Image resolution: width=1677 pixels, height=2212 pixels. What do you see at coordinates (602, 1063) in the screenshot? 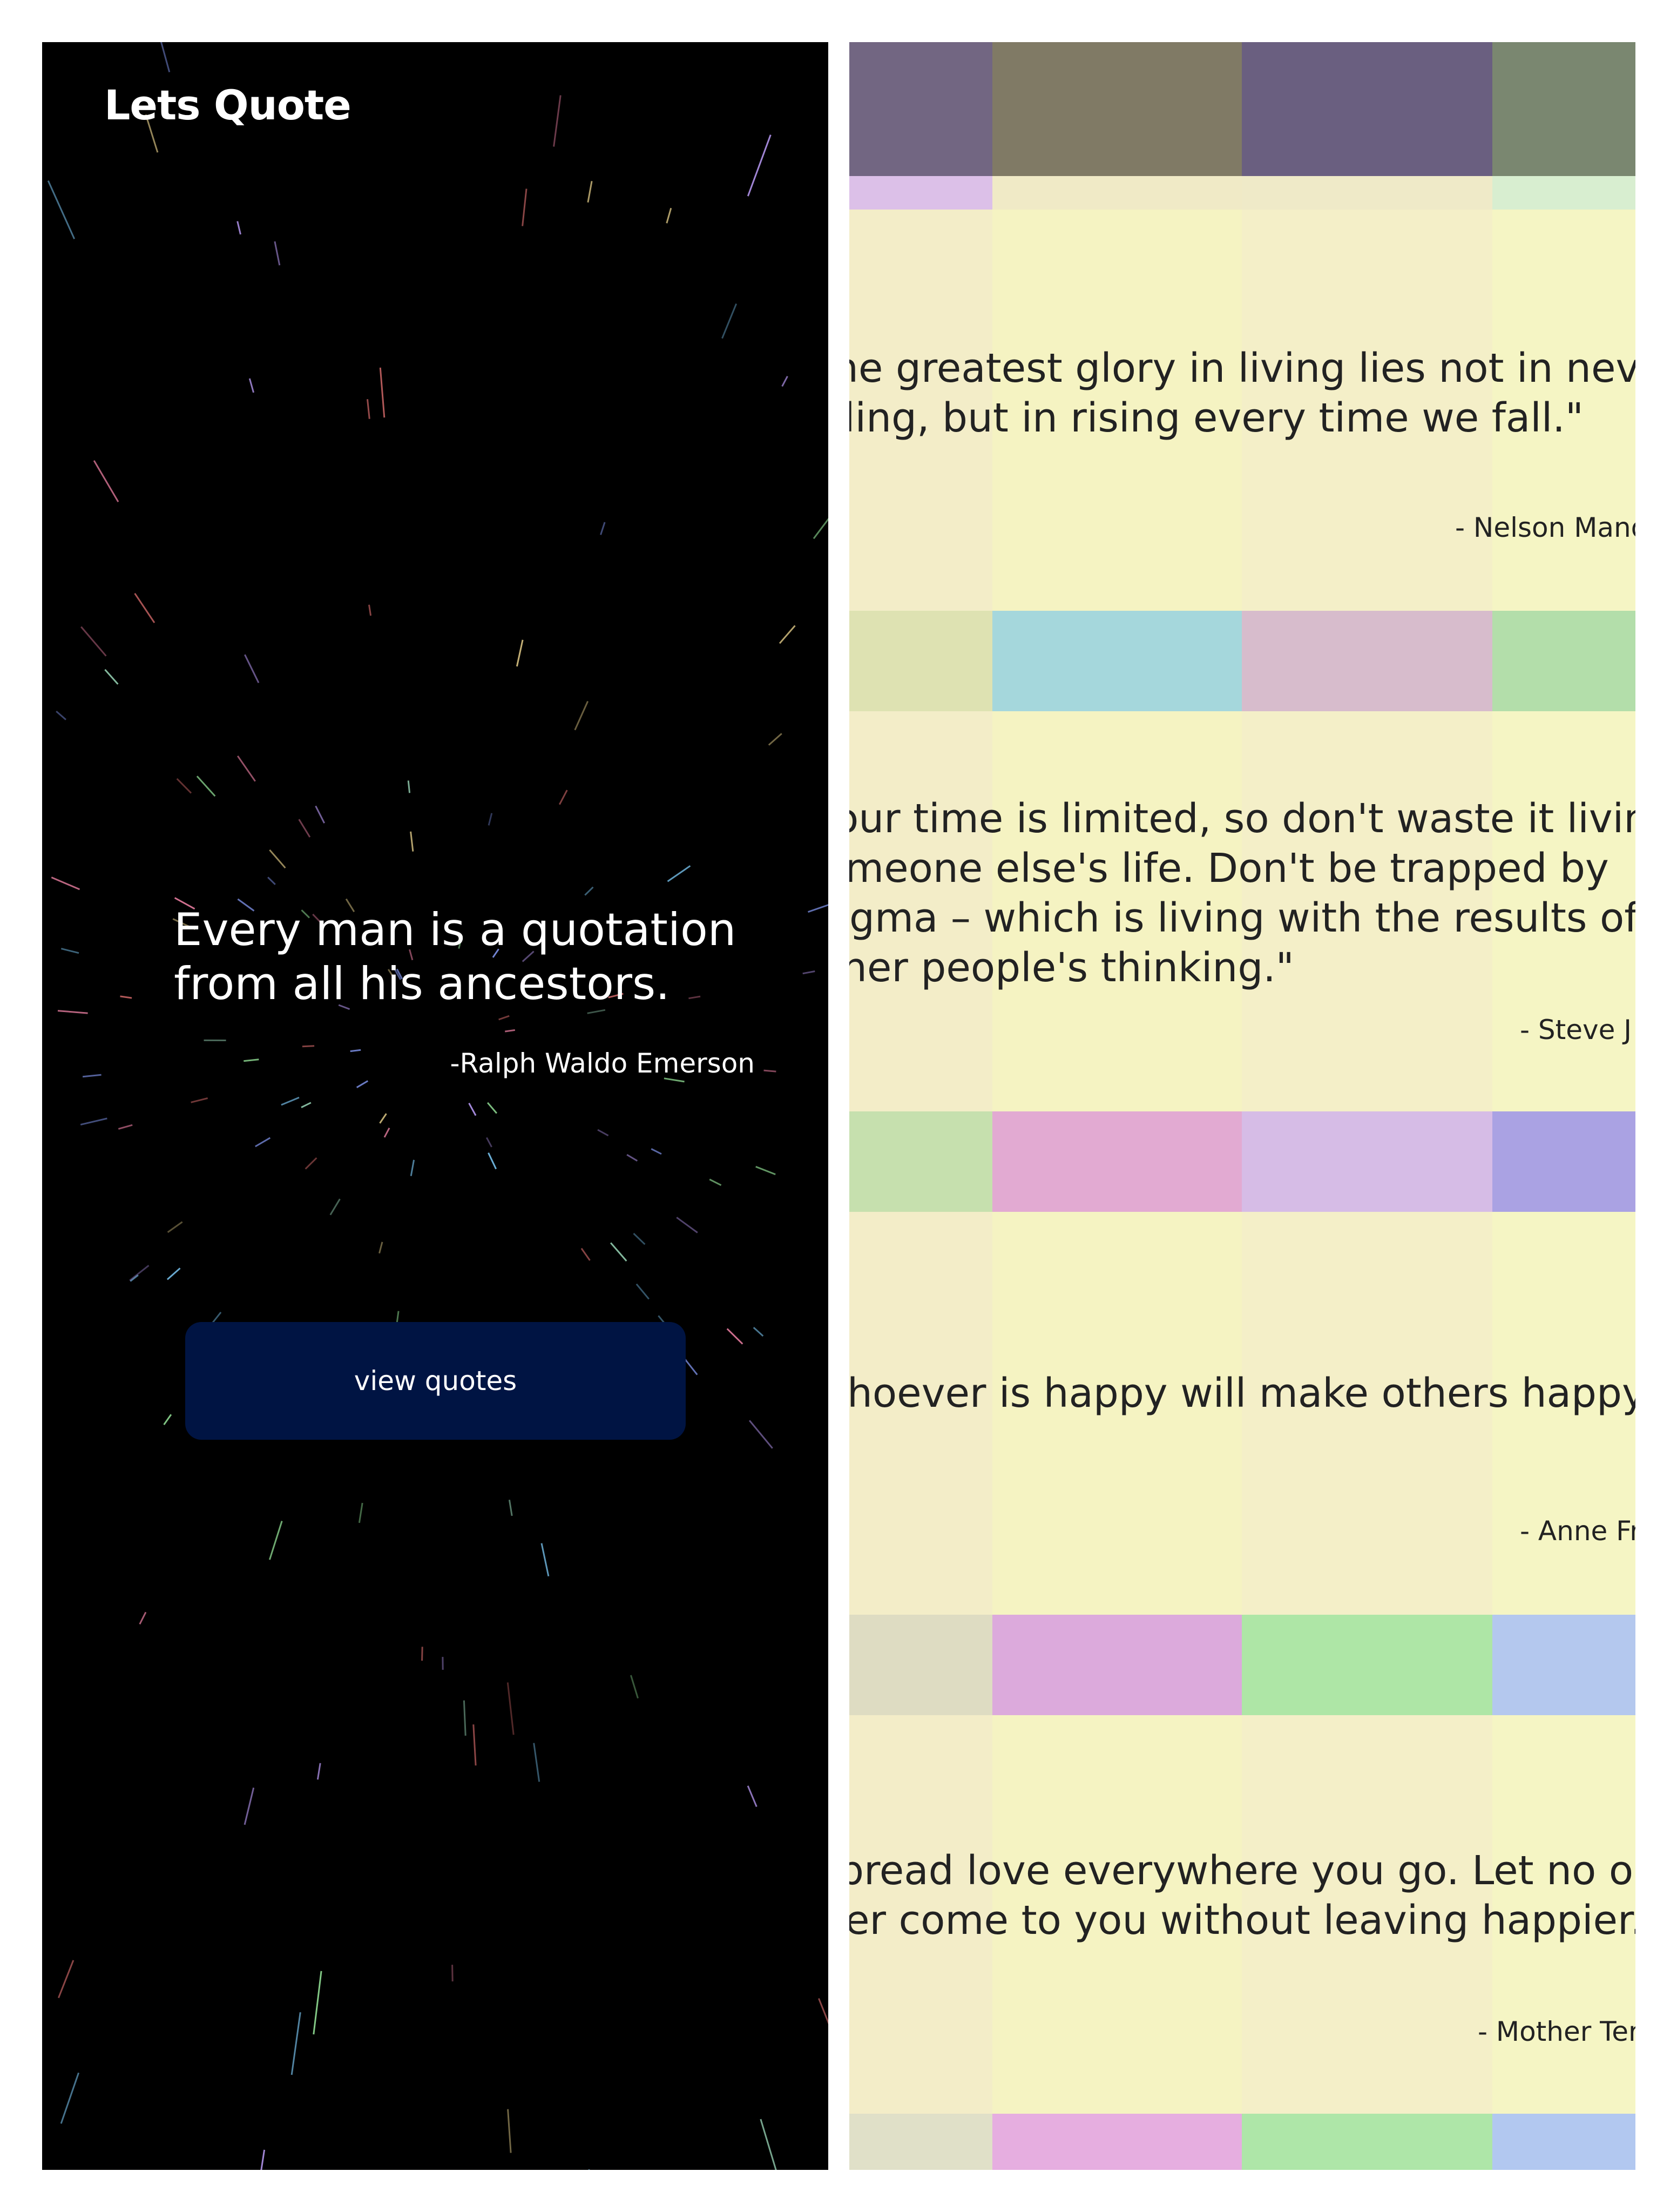
I see `featured-quote-author: -Ralph Waldo Emerson` at bounding box center [602, 1063].